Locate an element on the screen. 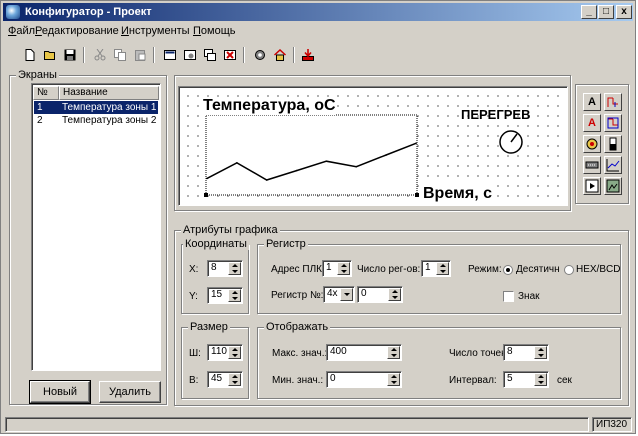 The image size is (638, 436). register-count-stepper: 1 is located at coordinates (436, 268).